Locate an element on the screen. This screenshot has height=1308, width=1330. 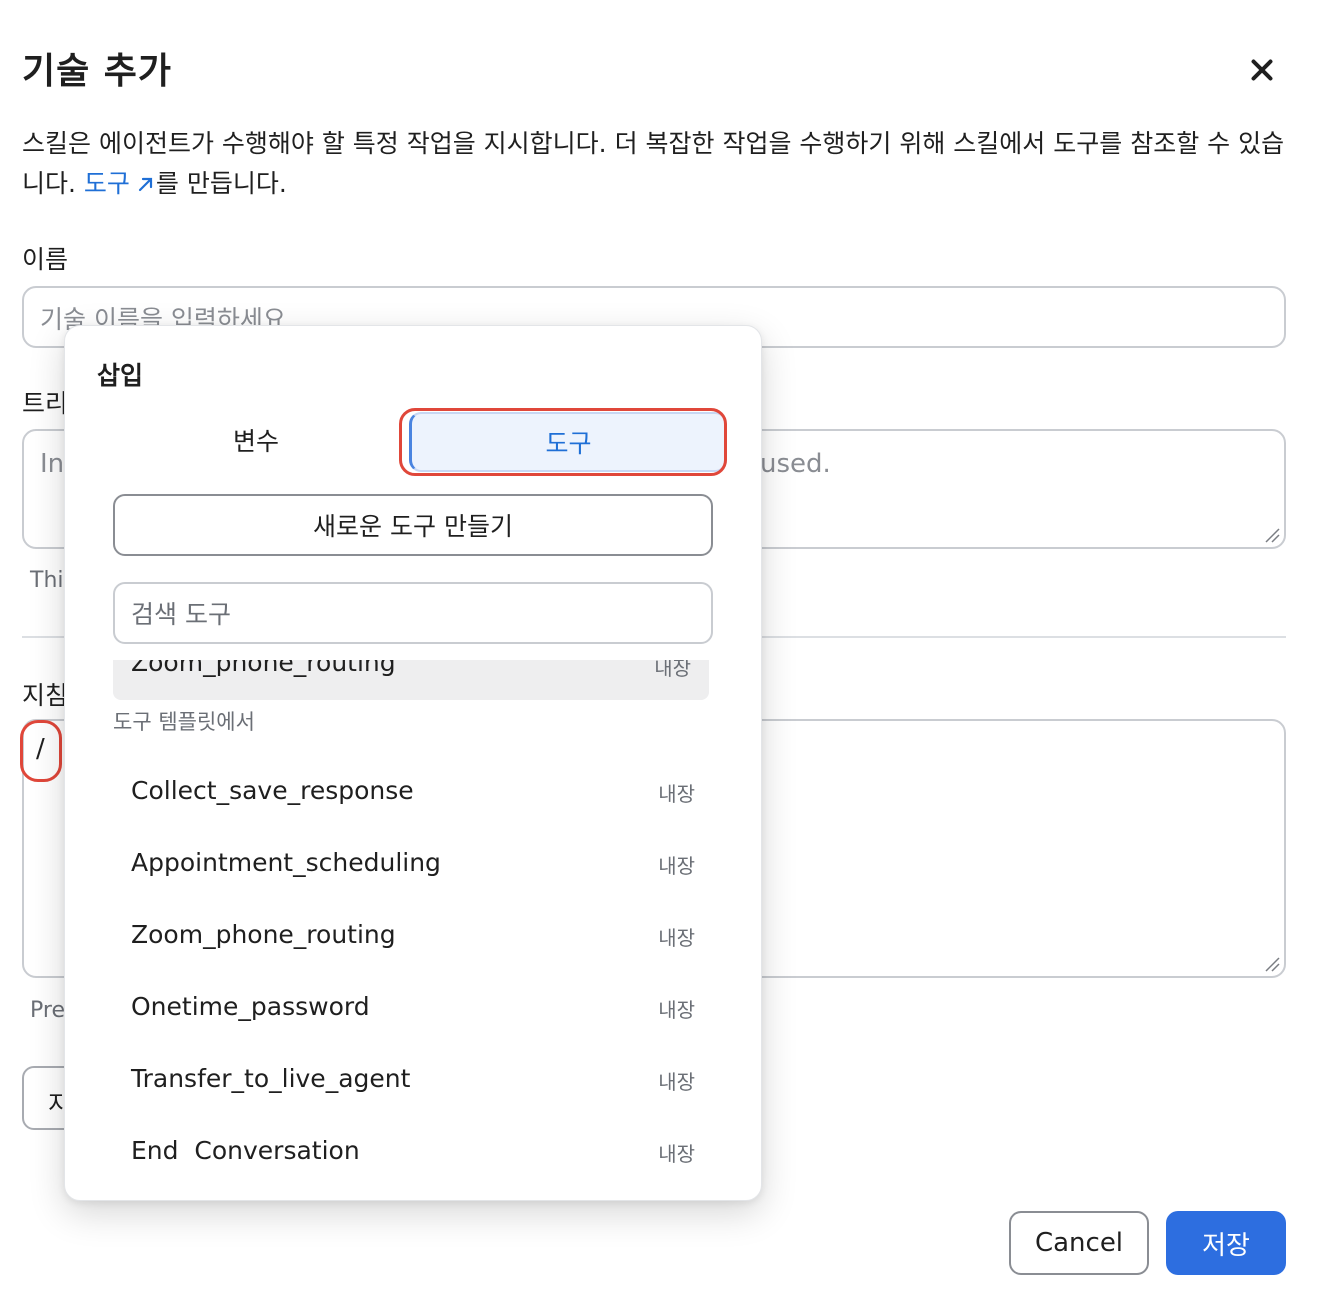
instructions-help-text: Pre is located at coordinates (47, 1010).